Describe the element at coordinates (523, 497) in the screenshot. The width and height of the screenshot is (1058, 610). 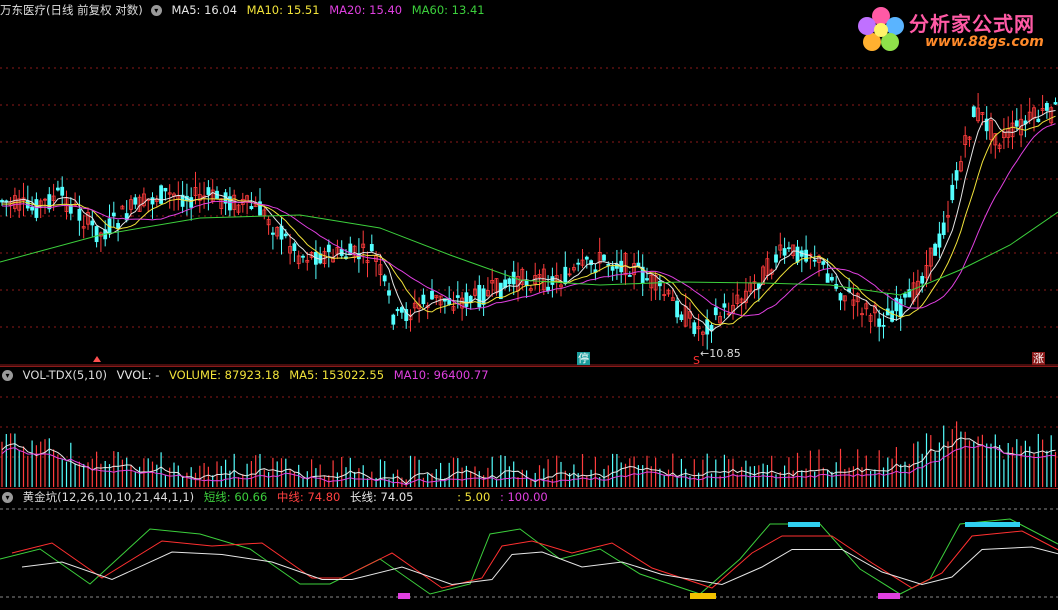
I see `indicator-value-2: : 100.00` at that location.